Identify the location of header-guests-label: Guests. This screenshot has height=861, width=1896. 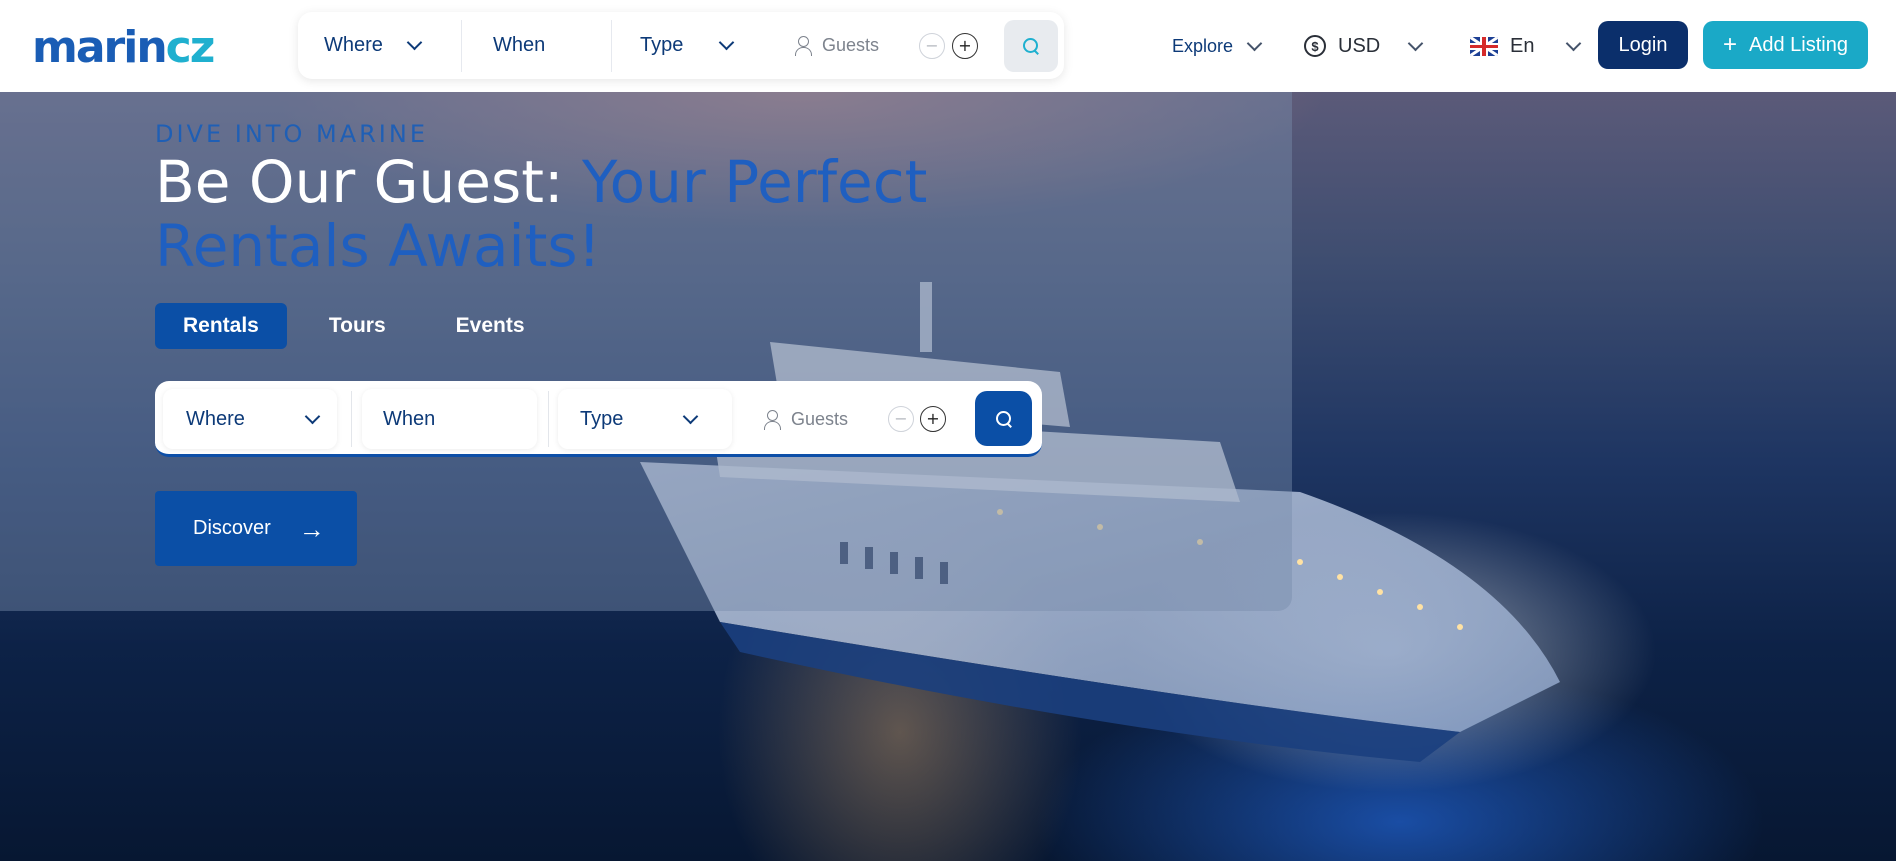
(851, 45).